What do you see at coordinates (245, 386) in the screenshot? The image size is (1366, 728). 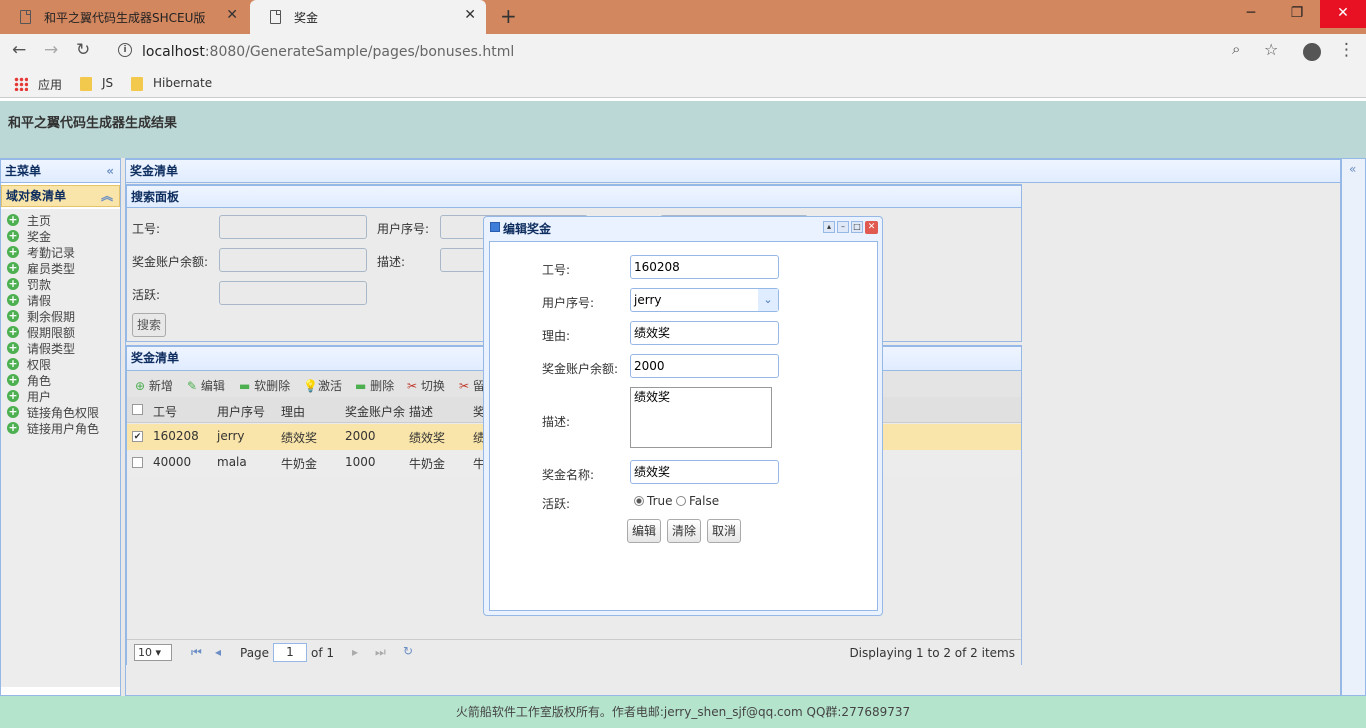 I see `minus-icon: ▬` at bounding box center [245, 386].